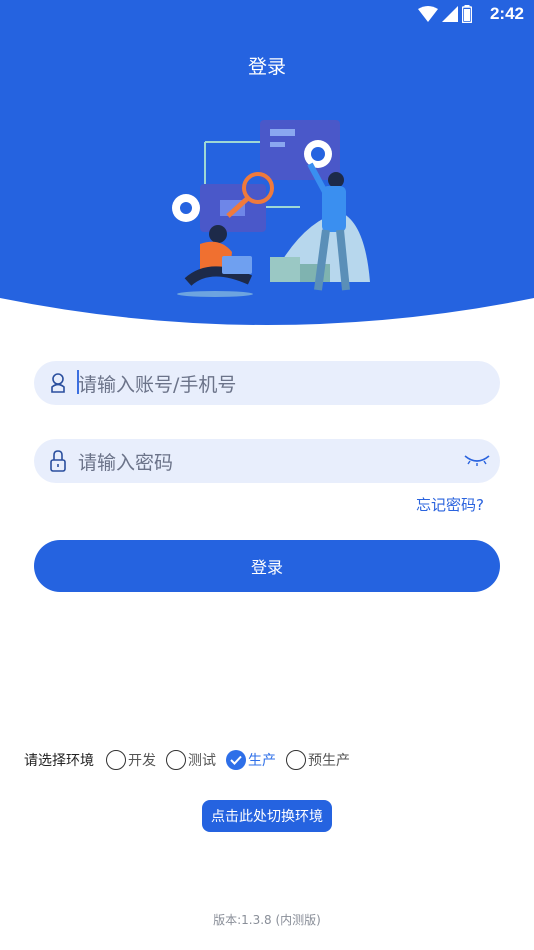 Image resolution: width=534 pixels, height=950 pixels. What do you see at coordinates (428, 14) in the screenshot?
I see `wifi-icon` at bounding box center [428, 14].